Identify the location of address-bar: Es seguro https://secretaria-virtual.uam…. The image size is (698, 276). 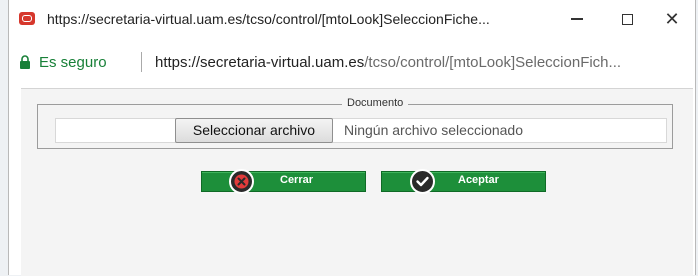
(352, 62).